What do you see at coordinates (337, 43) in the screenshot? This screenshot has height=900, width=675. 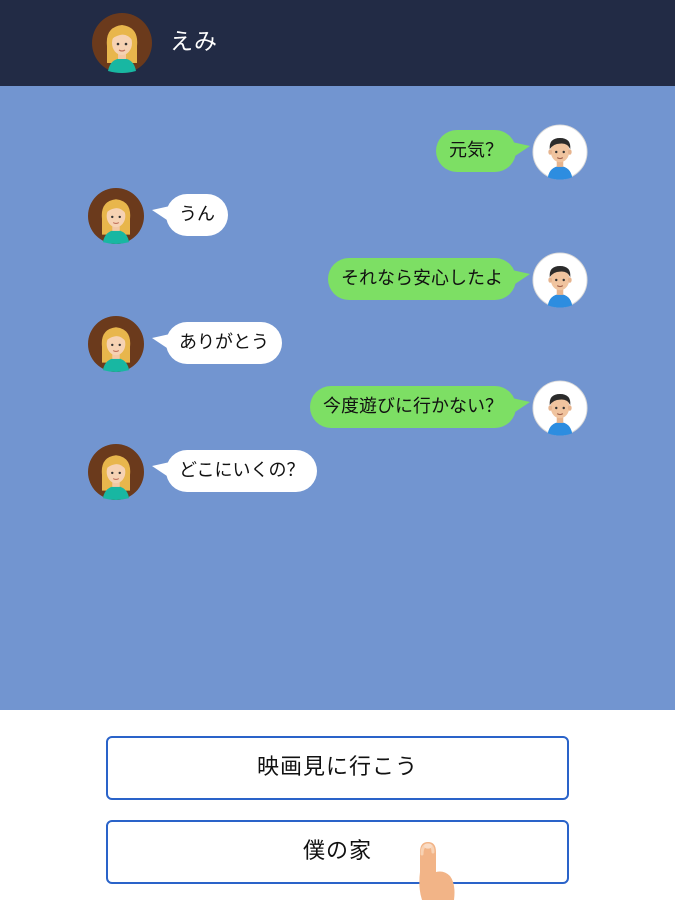 I see `chat-header: えみ` at bounding box center [337, 43].